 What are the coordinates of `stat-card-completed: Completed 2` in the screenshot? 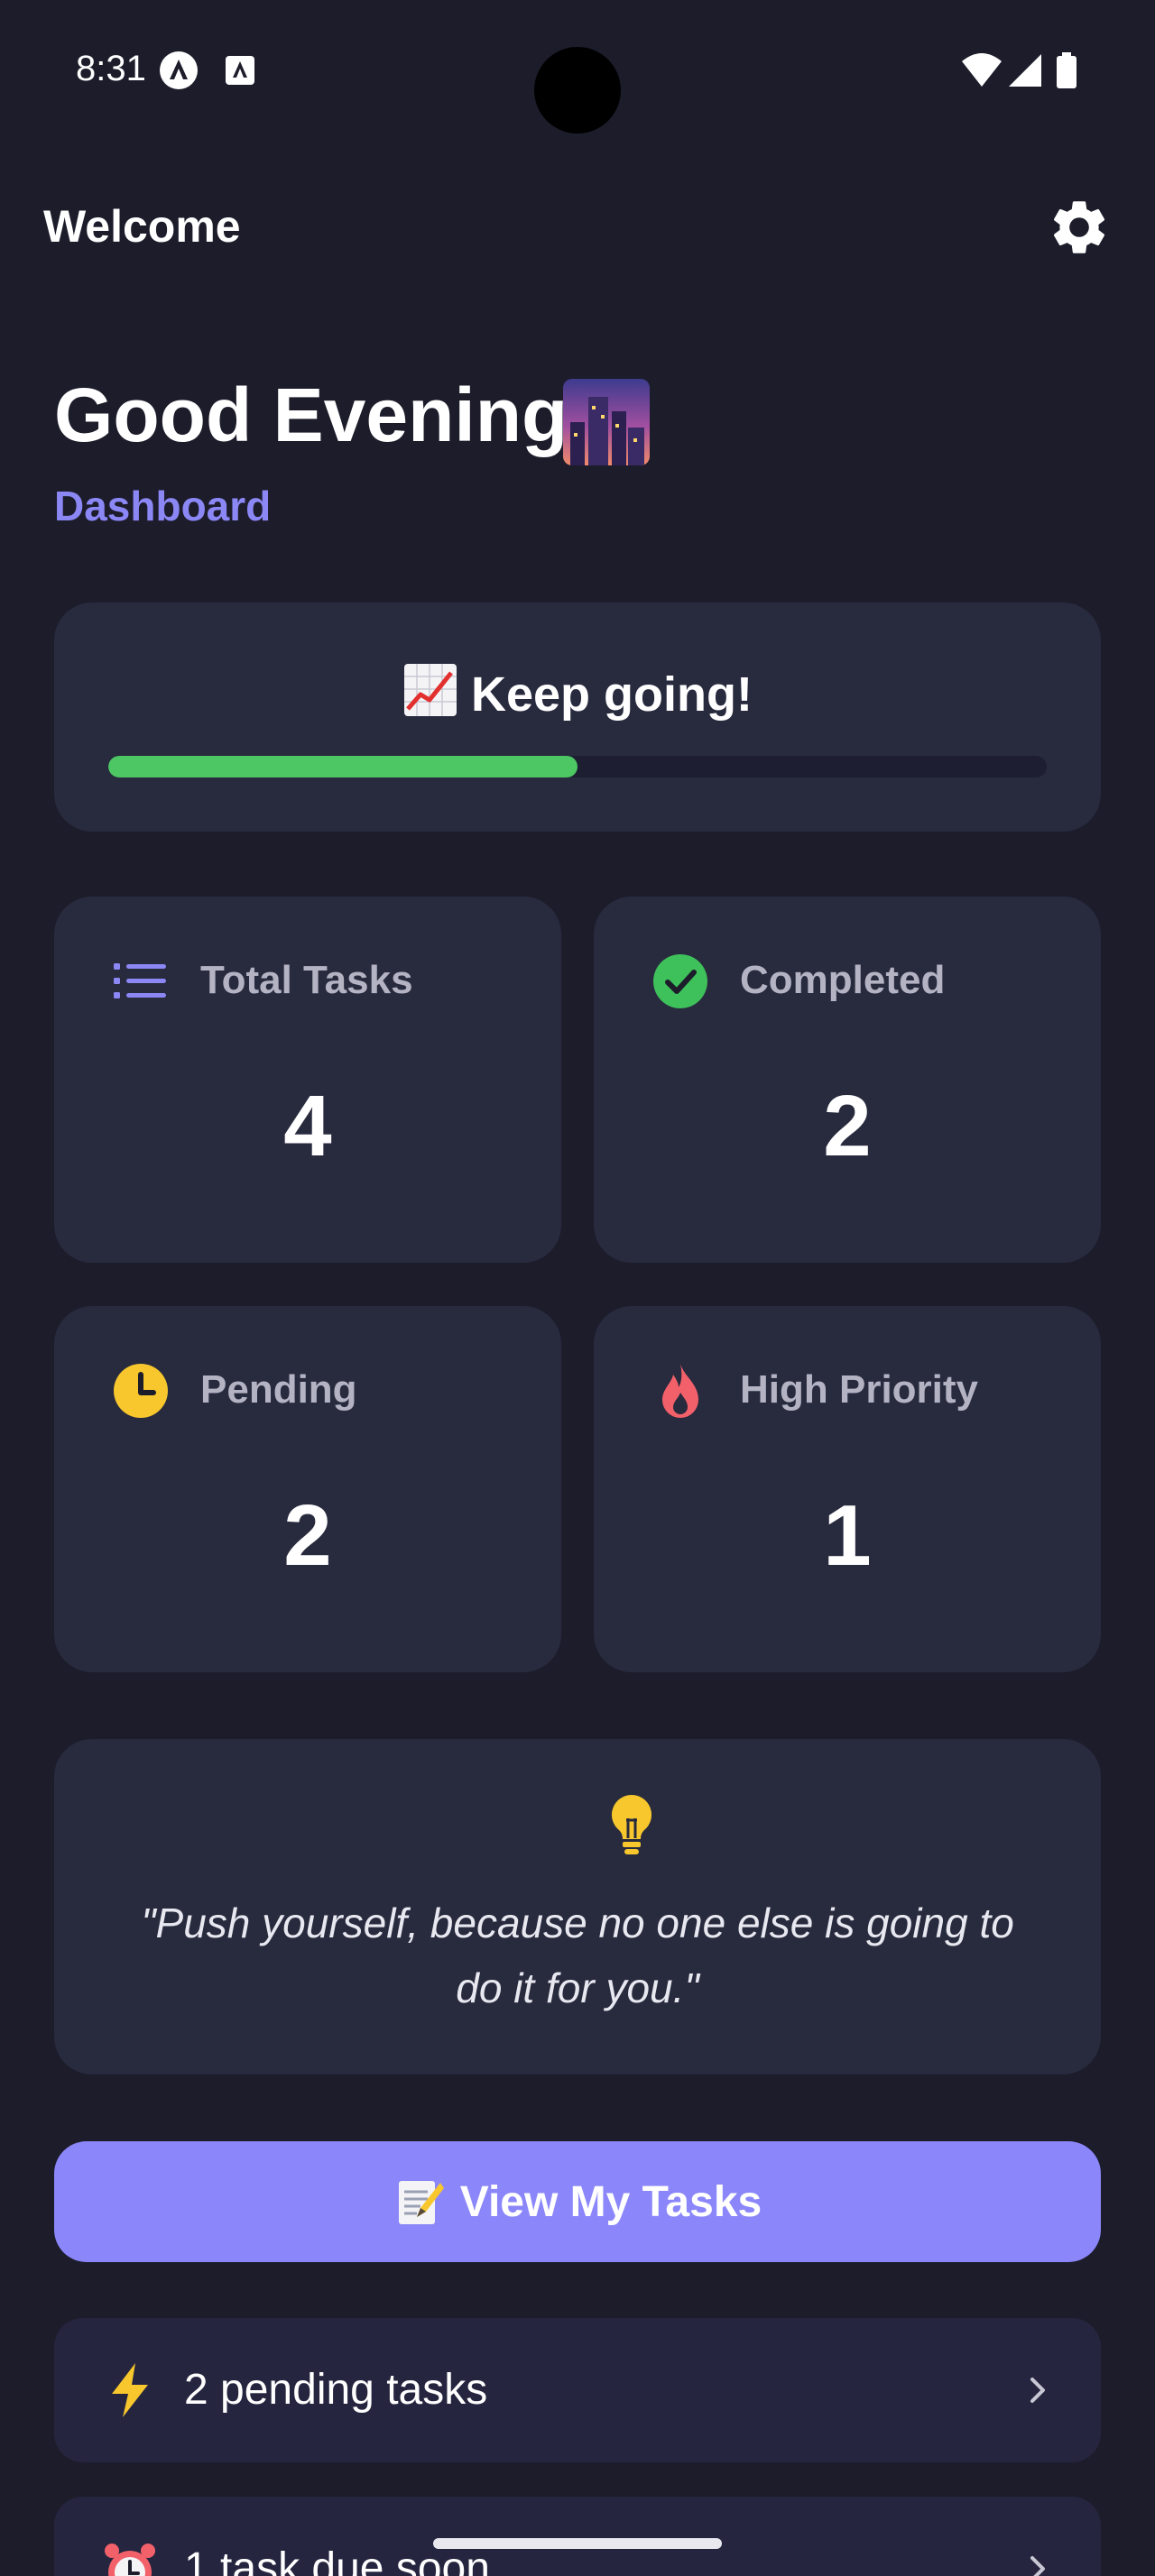 It's located at (847, 1080).